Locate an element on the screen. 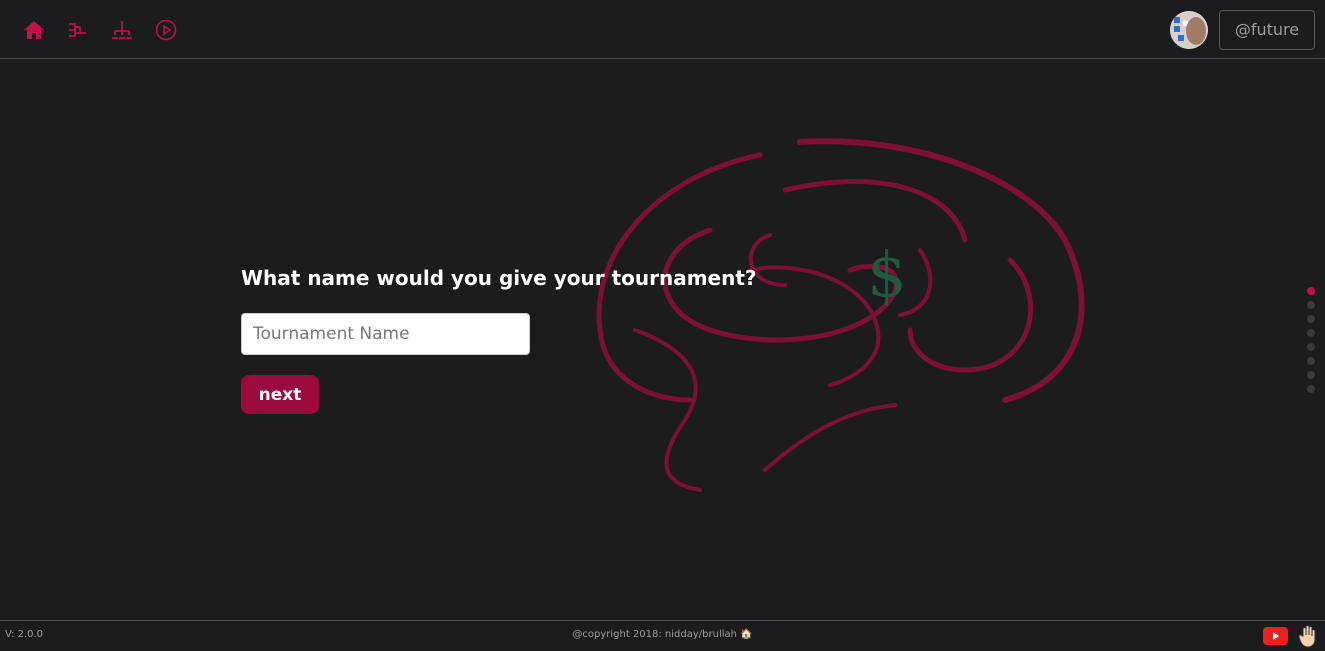 Image resolution: width=1325 pixels, height=651 pixels. copyright-text: @copyright 2018: nidday/brullah 🏠 is located at coordinates (662, 634).